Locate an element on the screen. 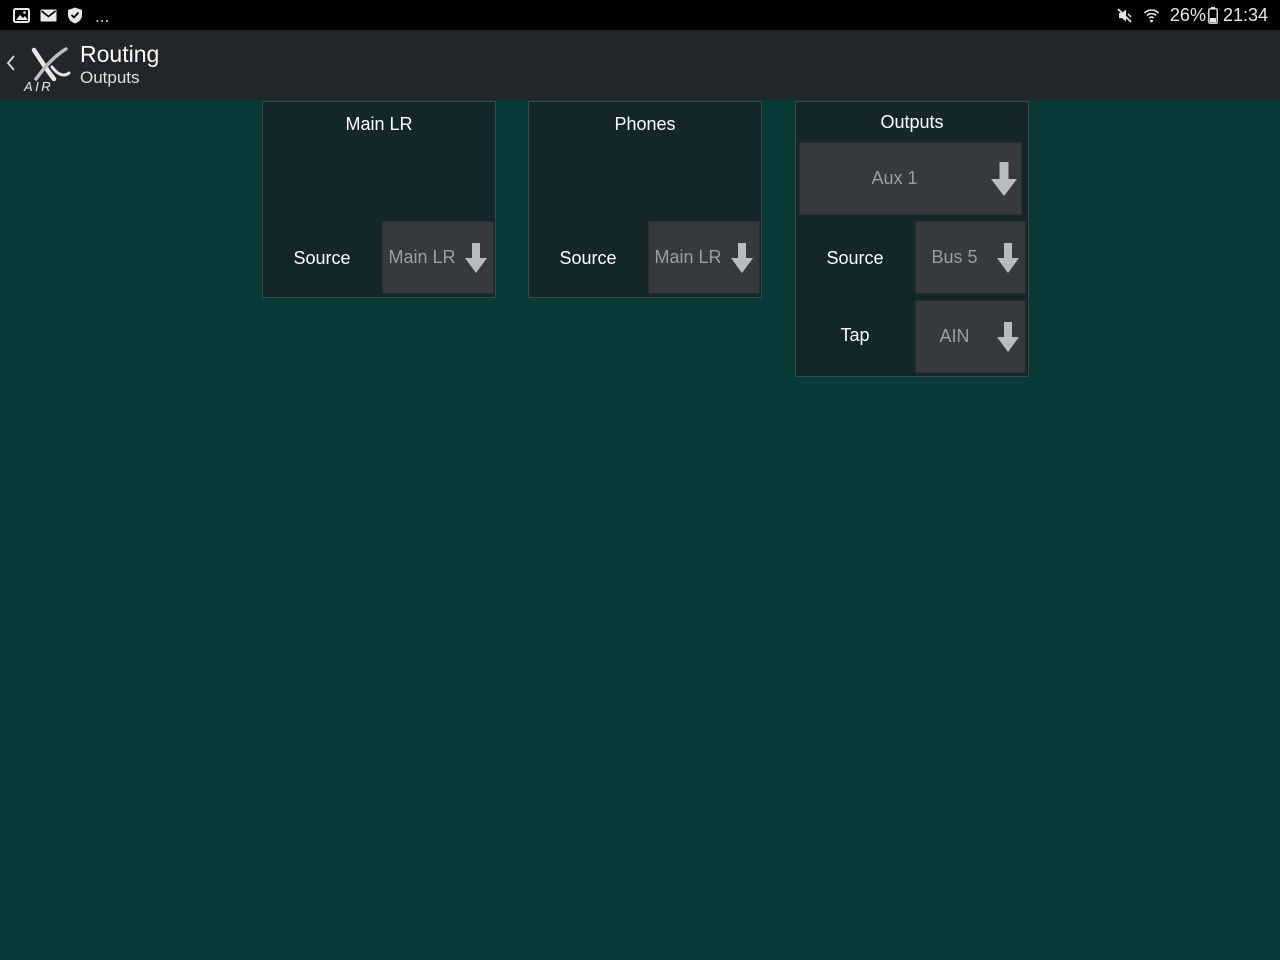 The height and width of the screenshot is (960, 1280). phones-panel: Phones Source Main LR is located at coordinates (645, 199).